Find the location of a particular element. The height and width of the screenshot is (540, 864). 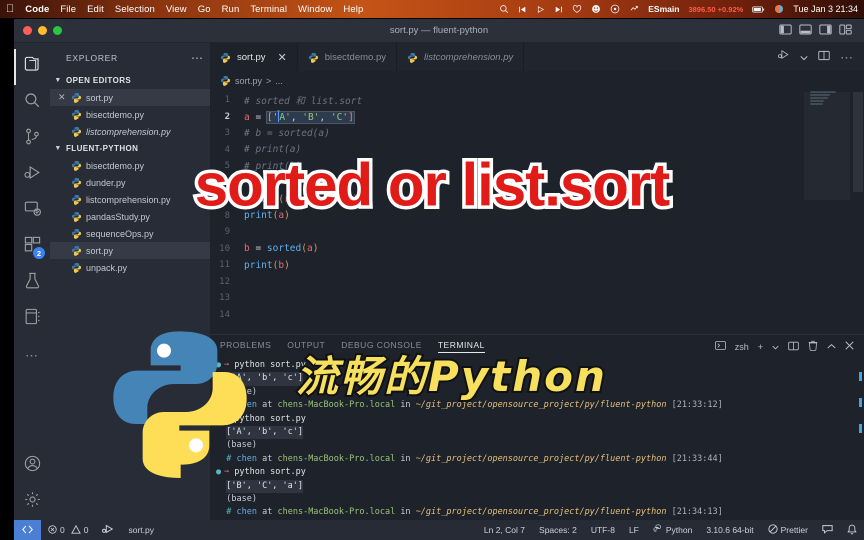

editor-scrollbar is located at coordinates (857, 212).